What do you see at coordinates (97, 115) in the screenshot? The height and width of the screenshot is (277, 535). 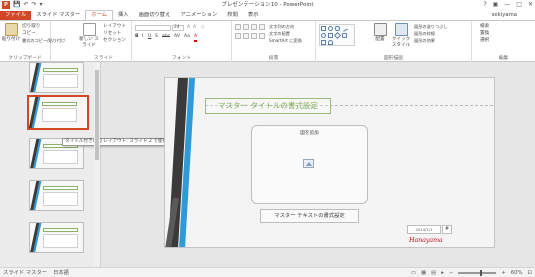 I see `thumbnail-scrollbar-thumb` at bounding box center [97, 115].